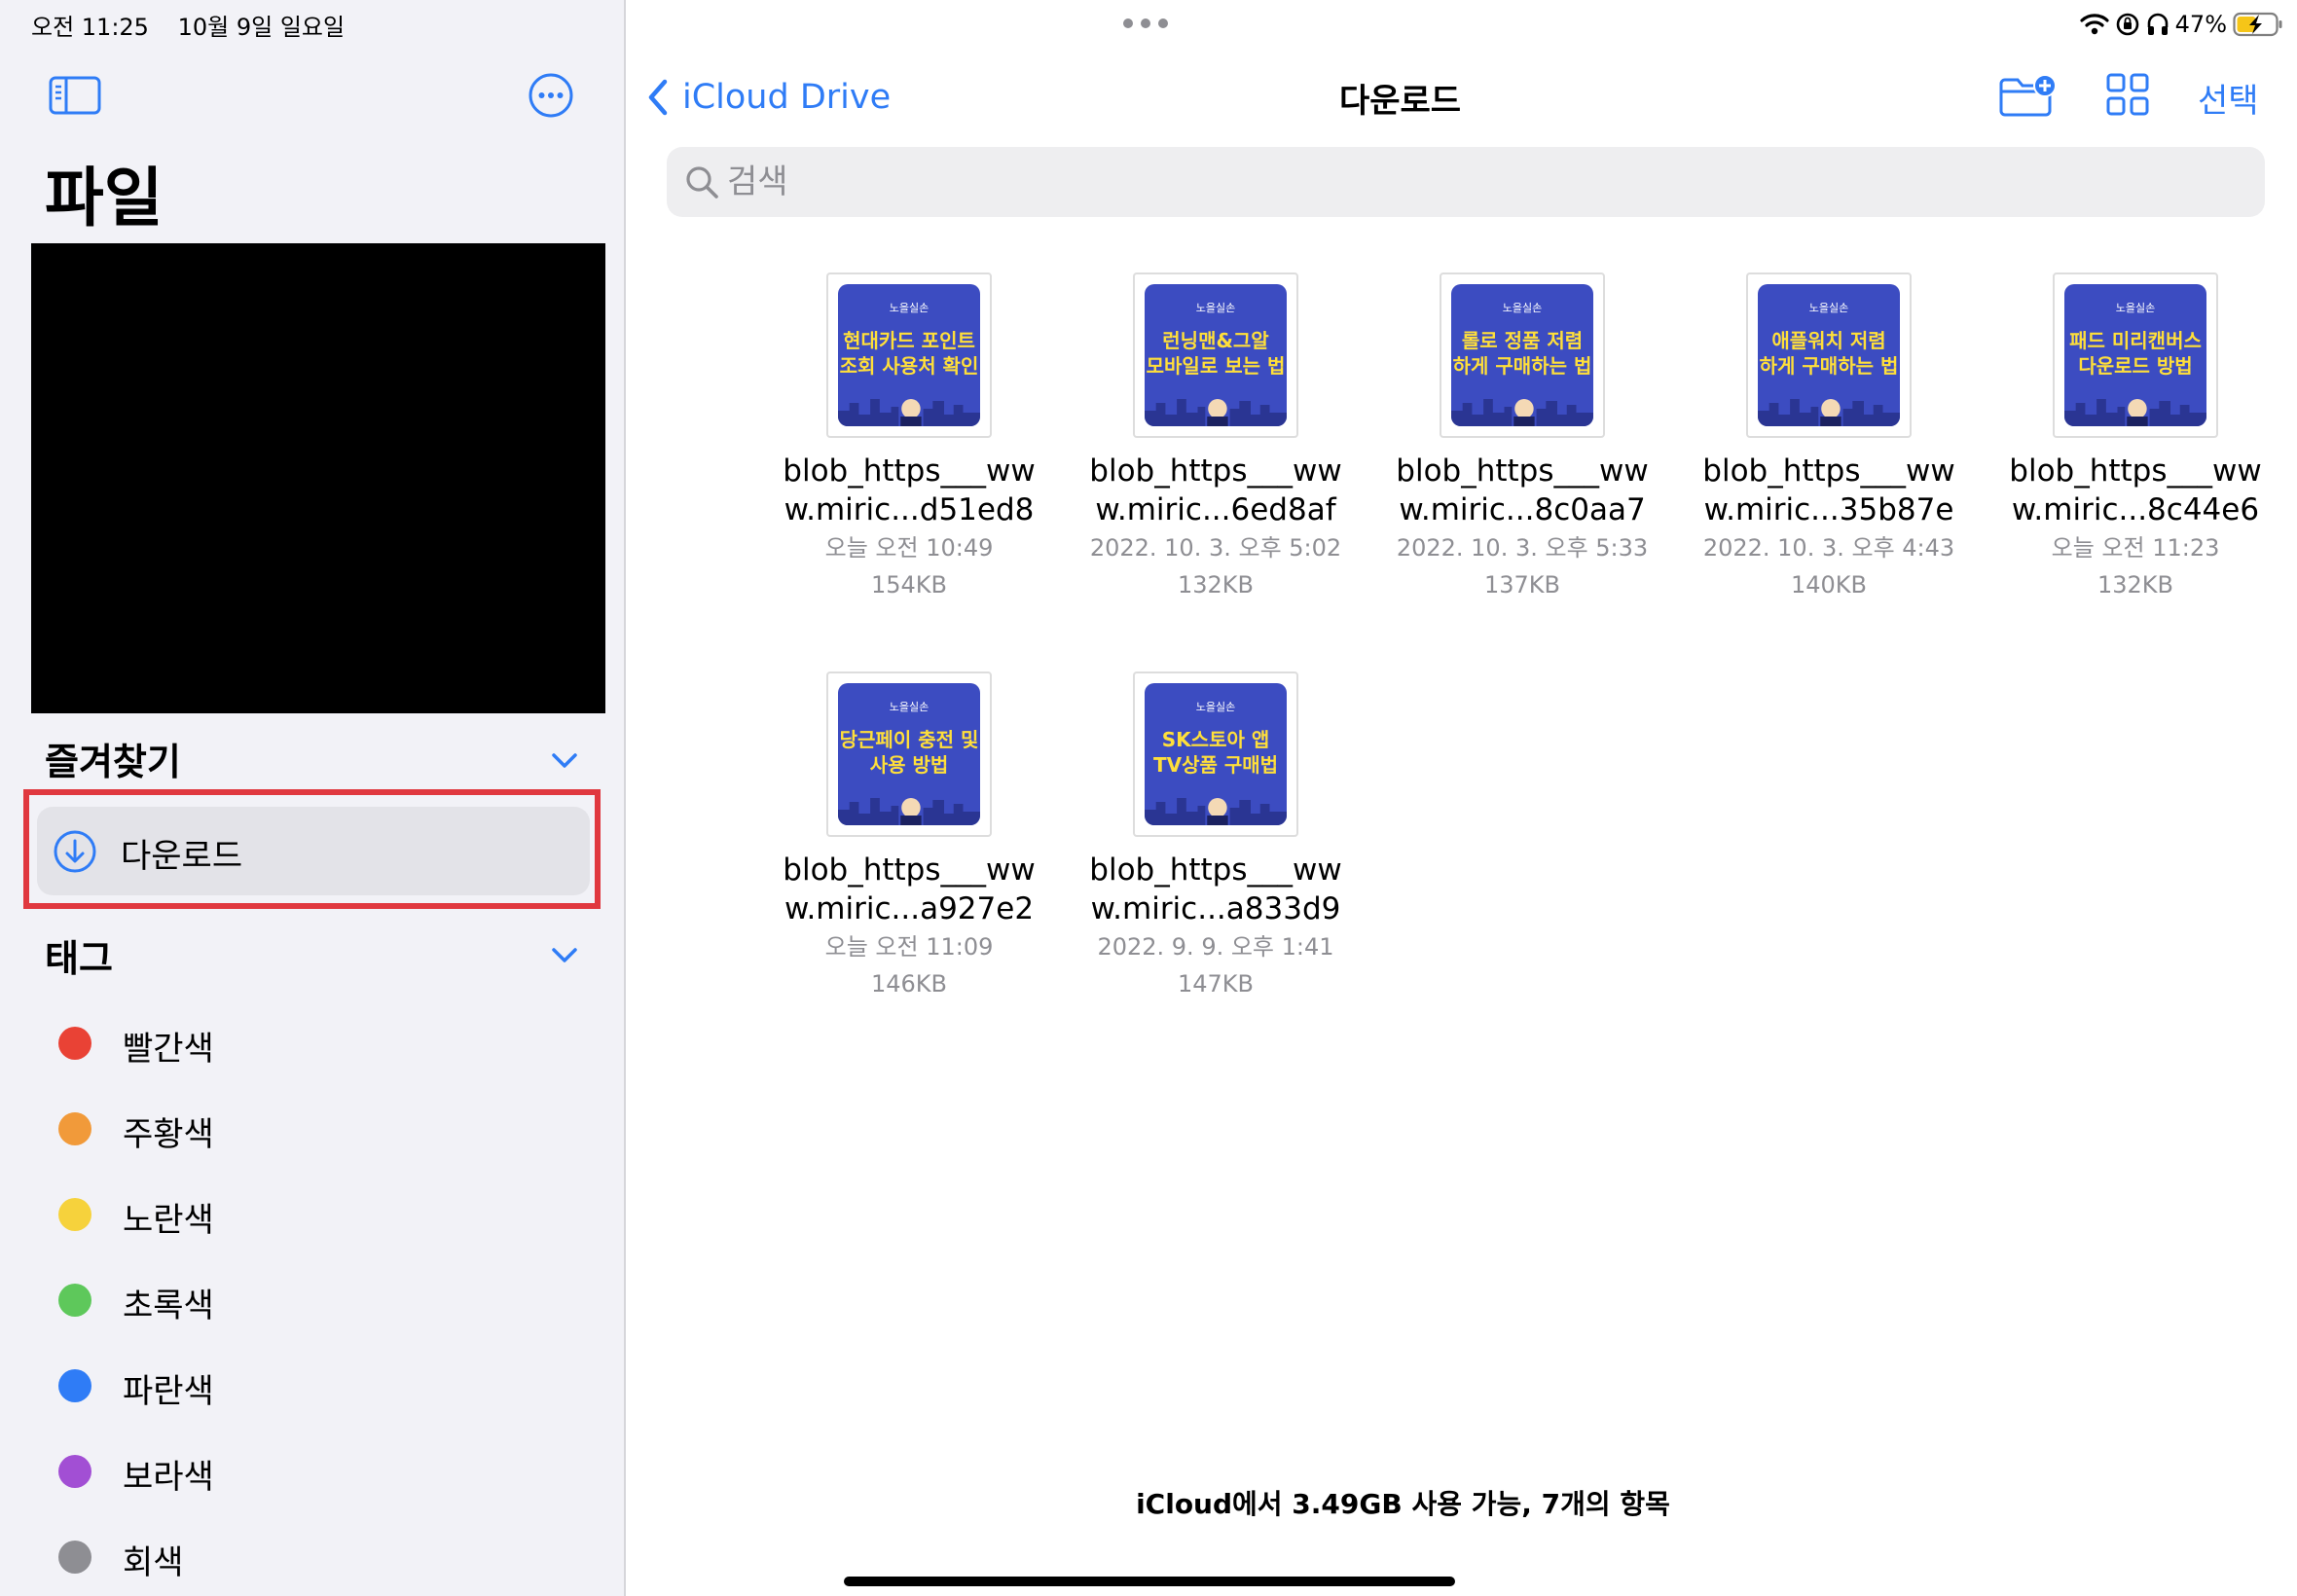  What do you see at coordinates (318, 1043) in the screenshot?
I see `tag-red: 빨간색` at bounding box center [318, 1043].